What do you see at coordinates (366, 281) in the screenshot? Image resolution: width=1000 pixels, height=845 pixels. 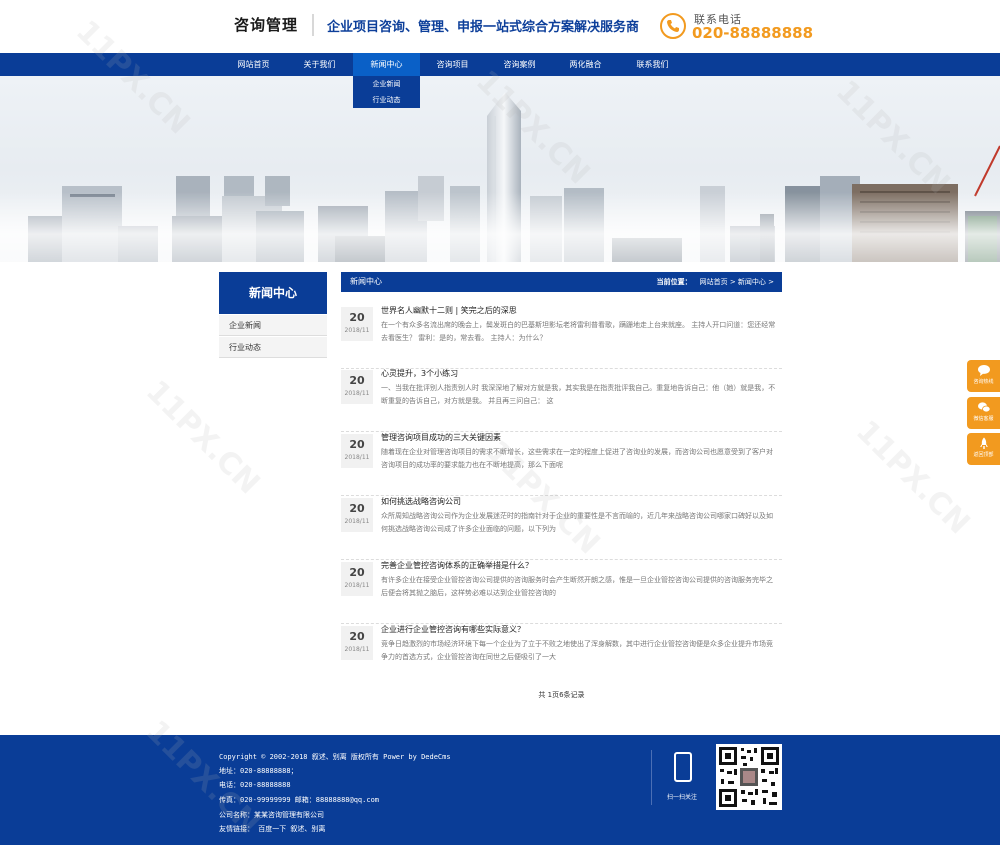 I see `content-title: 新闻中心` at bounding box center [366, 281].